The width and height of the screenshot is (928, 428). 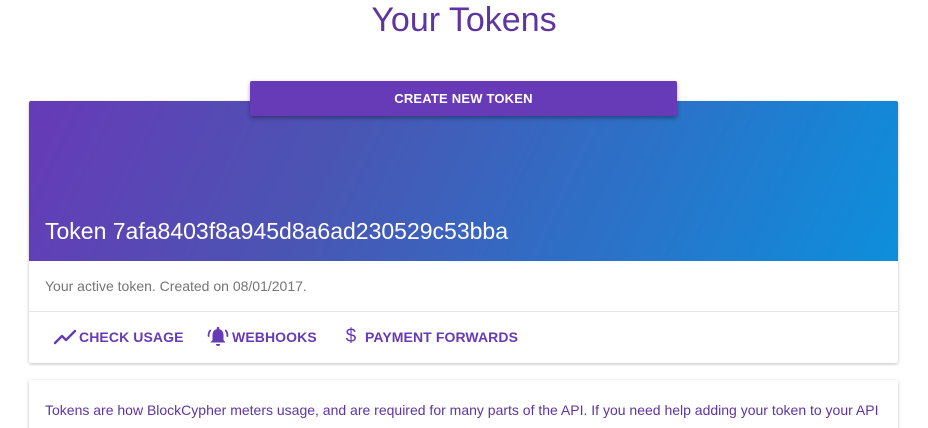 What do you see at coordinates (65, 337) in the screenshot?
I see `trending-up-icon` at bounding box center [65, 337].